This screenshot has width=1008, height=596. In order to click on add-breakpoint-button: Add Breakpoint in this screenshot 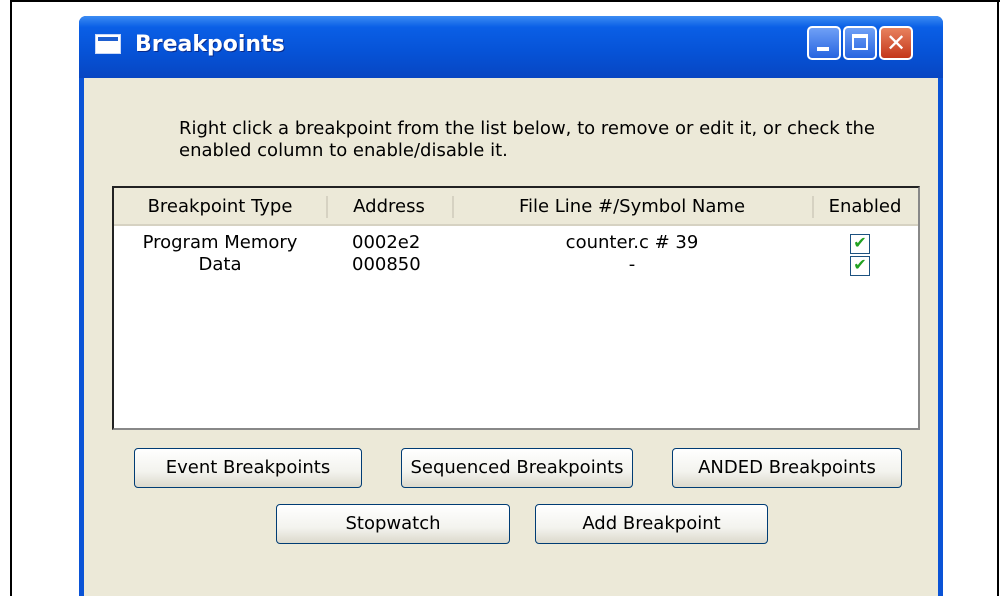, I will do `click(651, 524)`.